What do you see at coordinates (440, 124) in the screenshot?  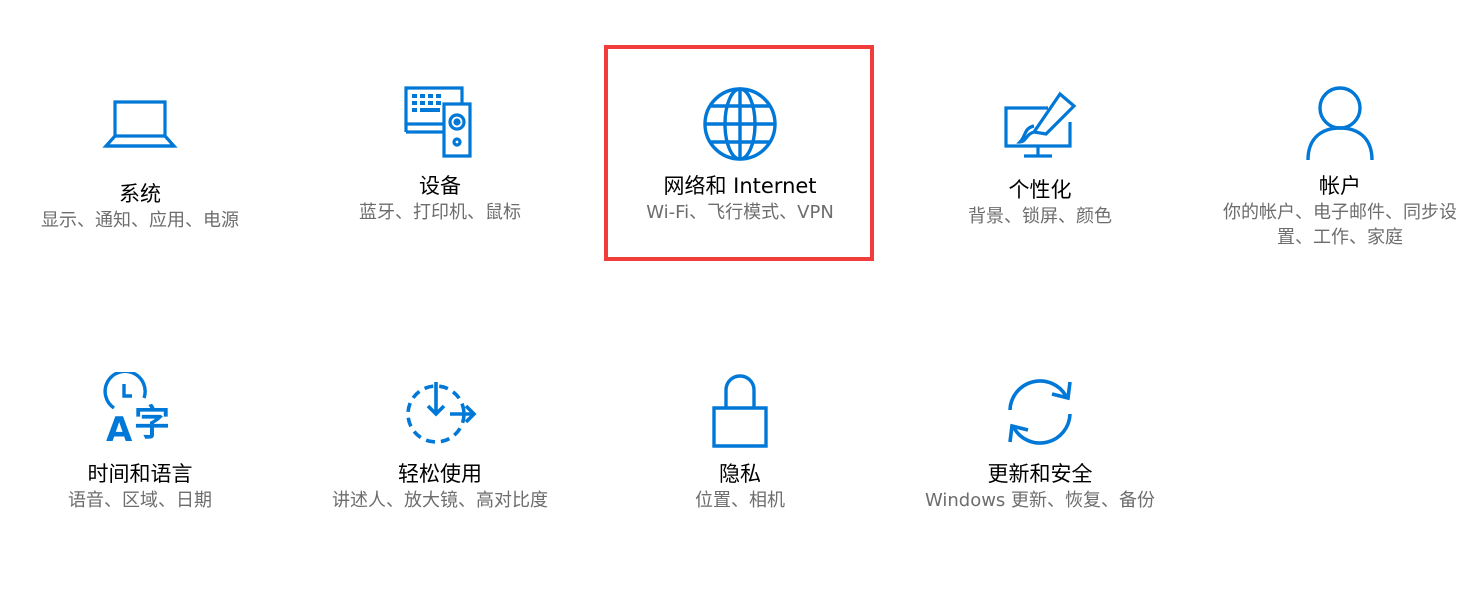 I see `devices-icon` at bounding box center [440, 124].